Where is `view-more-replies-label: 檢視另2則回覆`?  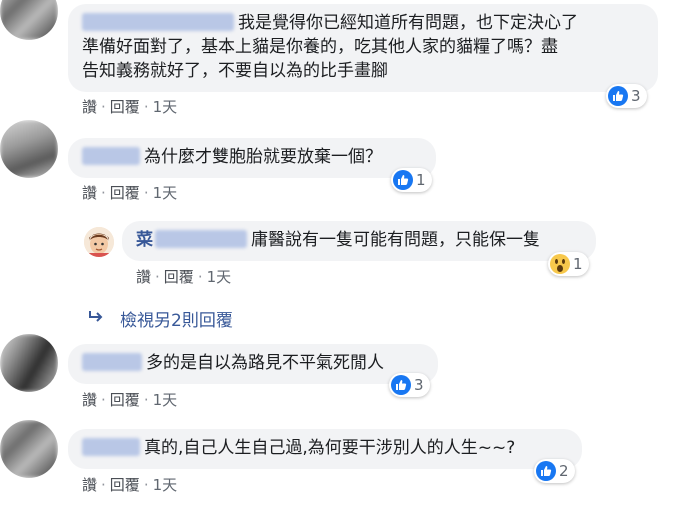
view-more-replies-label: 檢視另2則回覆 is located at coordinates (176, 318).